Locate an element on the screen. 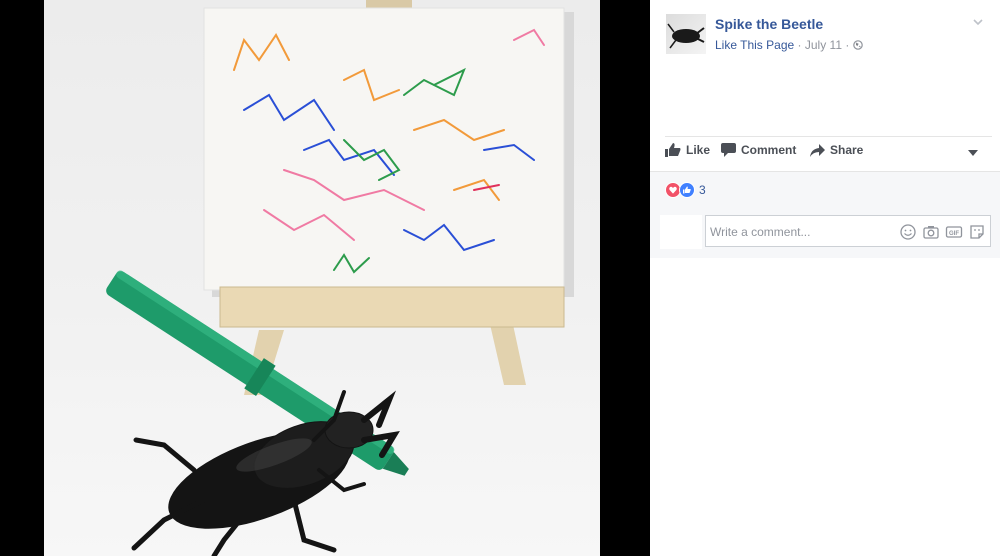 The width and height of the screenshot is (1000, 556). page-name-link: Spike the Beetle is located at coordinates (769, 24).